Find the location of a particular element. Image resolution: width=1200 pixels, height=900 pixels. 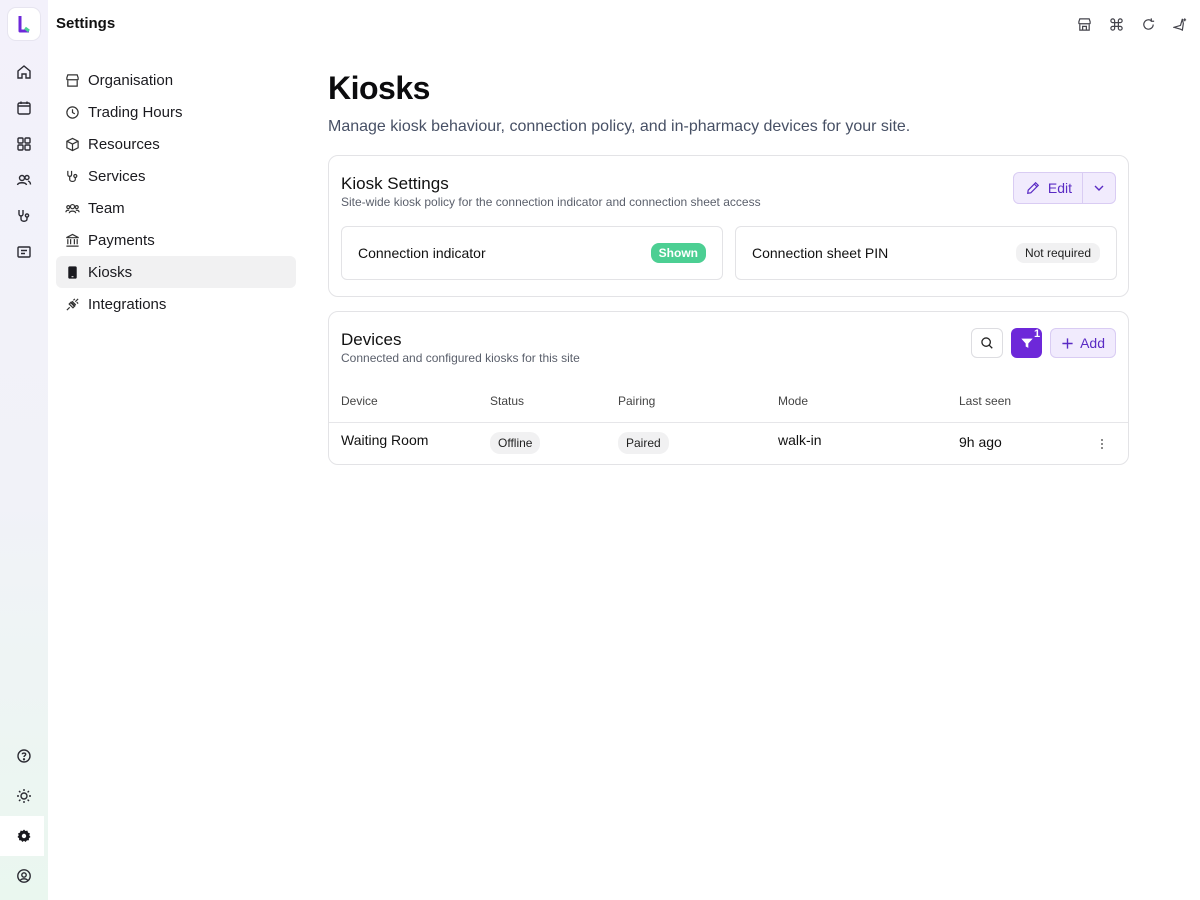

column-header-mode: Mode is located at coordinates (793, 401).